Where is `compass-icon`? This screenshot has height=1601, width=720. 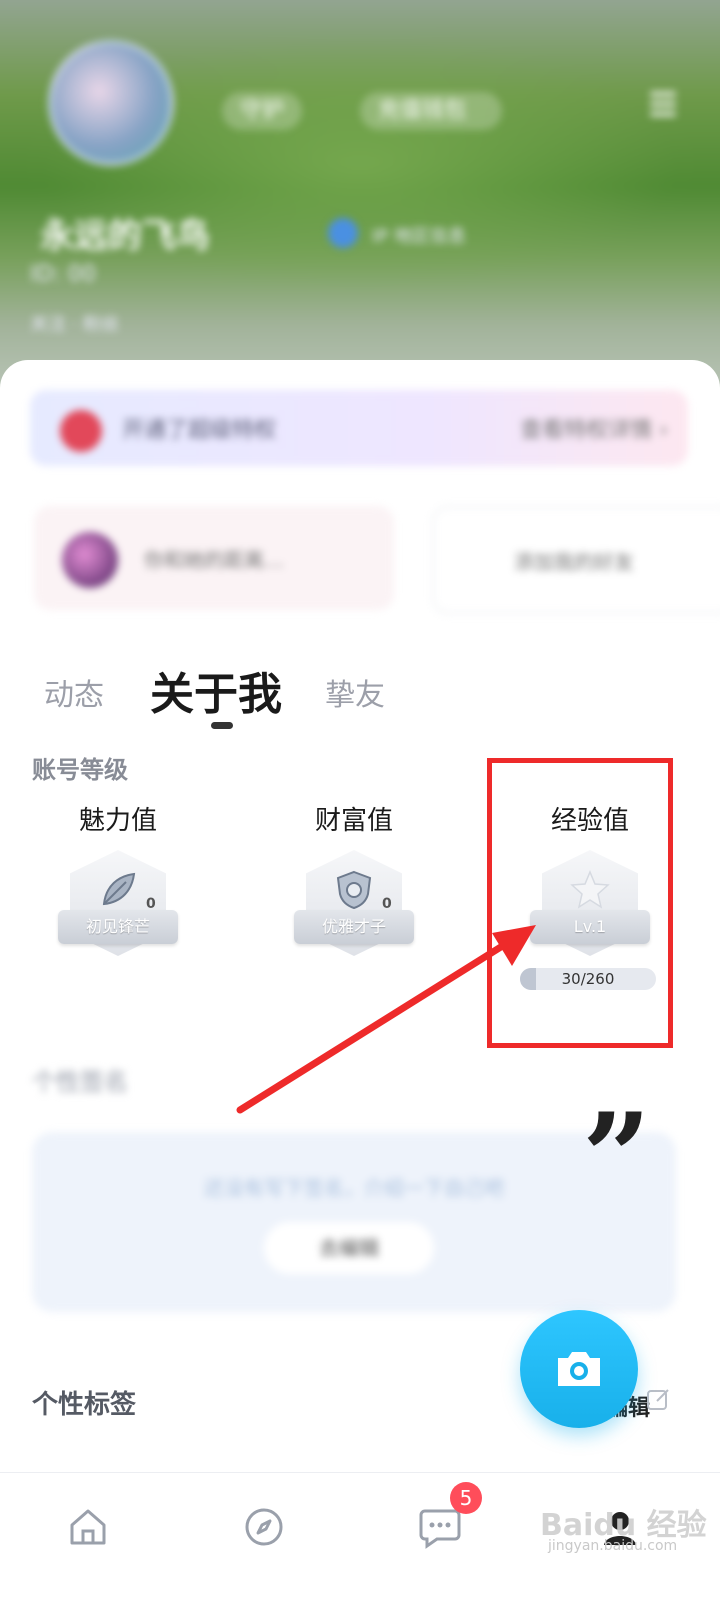
compass-icon is located at coordinates (264, 1527).